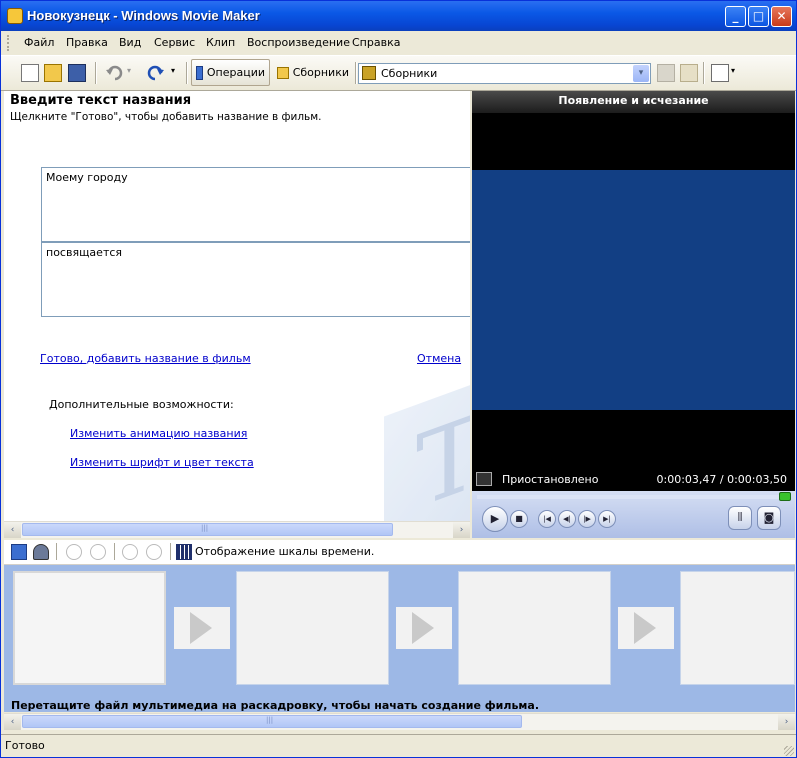 This screenshot has height=758, width=797. What do you see at coordinates (398, 16) in the screenshot?
I see `title-bar: Новокузнецк - Windows Movie Maker _ □ ✕` at bounding box center [398, 16].